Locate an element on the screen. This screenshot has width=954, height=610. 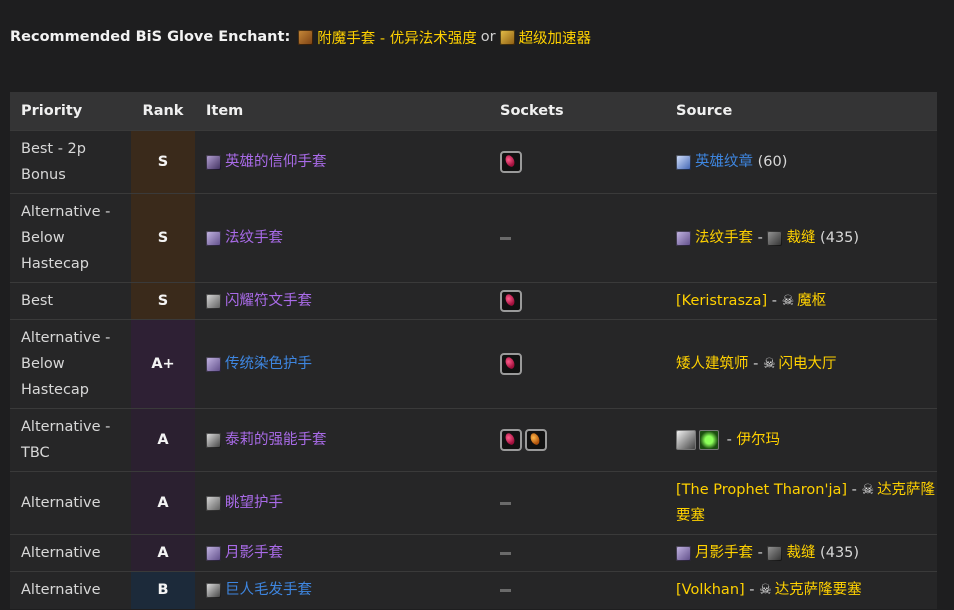
source-cell: 英雄纹章 (60) is located at coordinates (801, 162).